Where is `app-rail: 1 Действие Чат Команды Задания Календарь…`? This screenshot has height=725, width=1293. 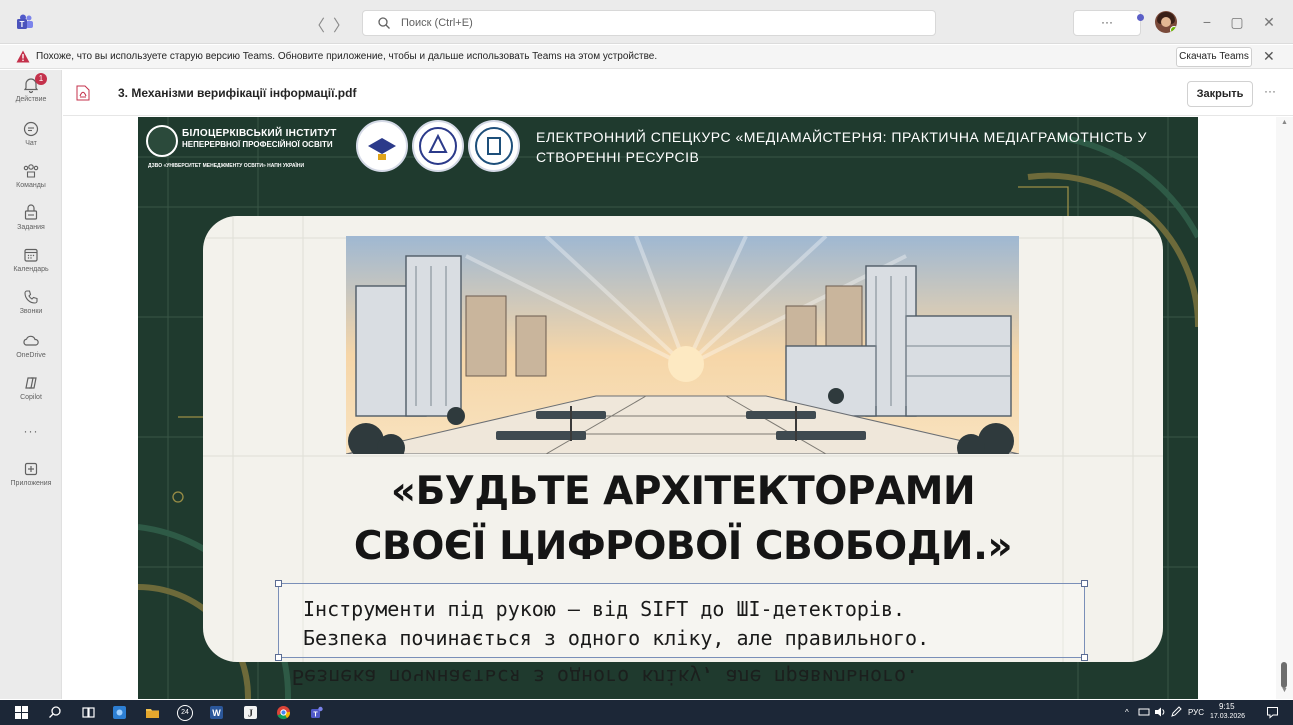
app-rail: 1 Действие Чат Команды Задания Календарь… is located at coordinates (31, 384).